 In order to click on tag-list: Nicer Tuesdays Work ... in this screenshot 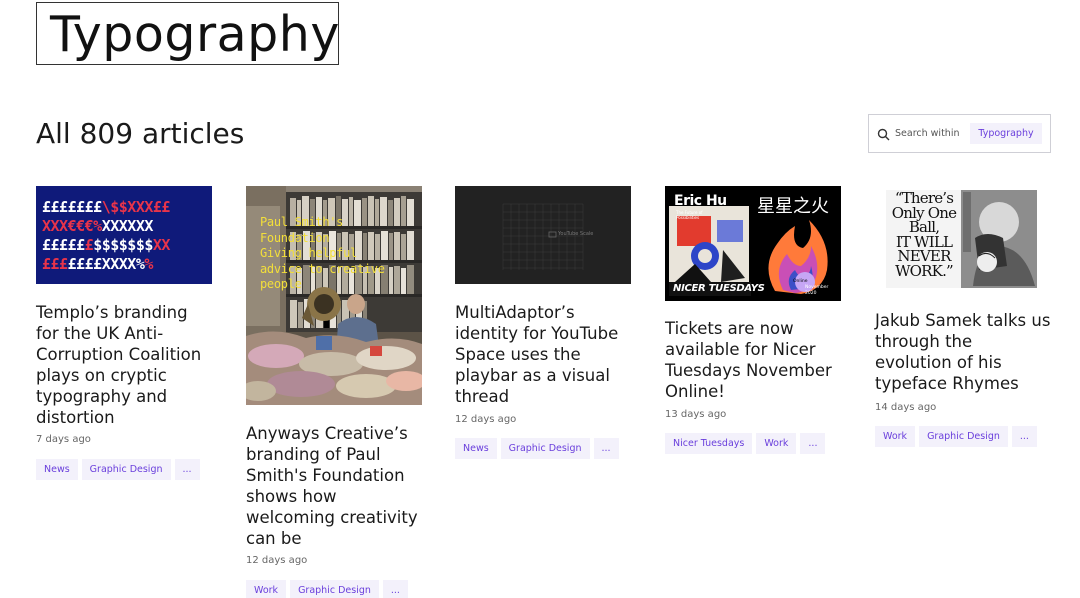, I will do `click(745, 443)`.